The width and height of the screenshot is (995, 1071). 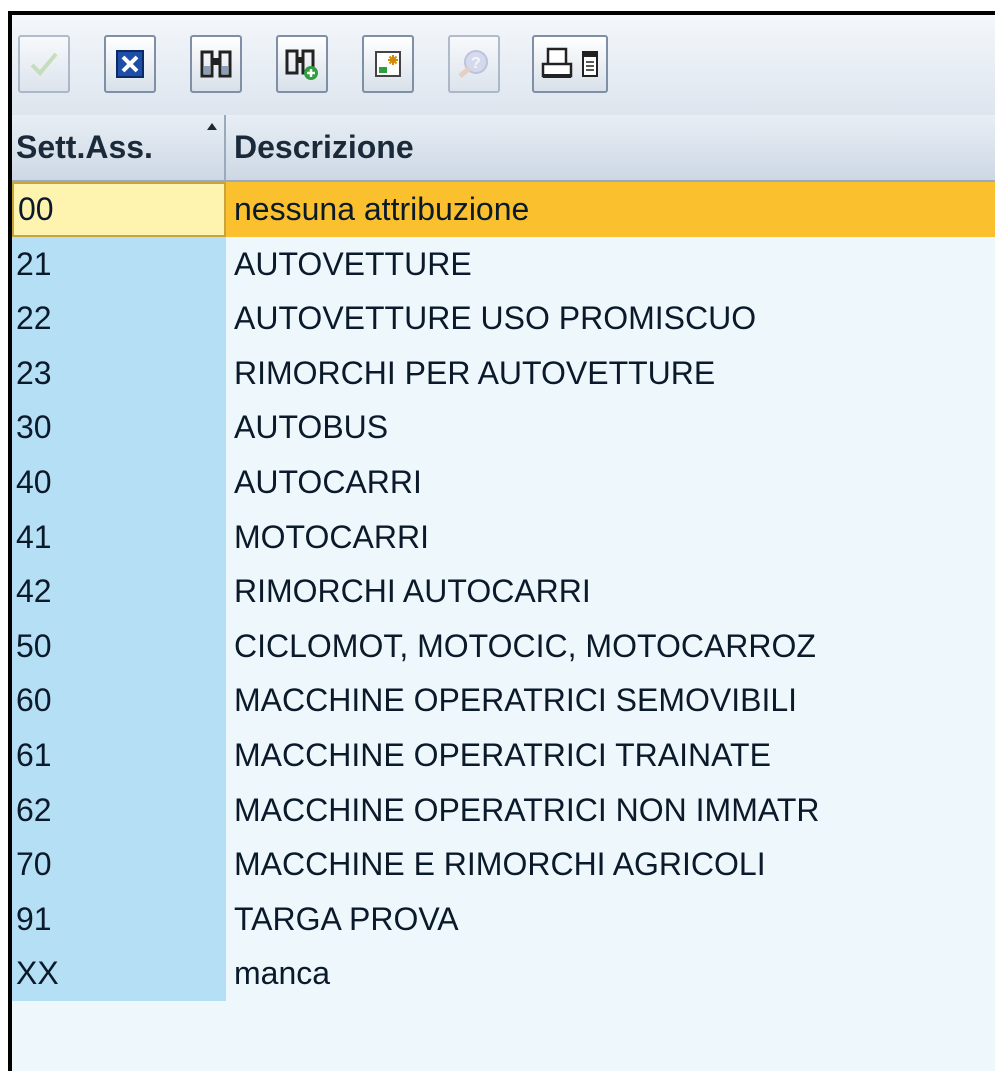 I want to click on table-header: Sett.Ass. Descrizione, so click(x=503, y=148).